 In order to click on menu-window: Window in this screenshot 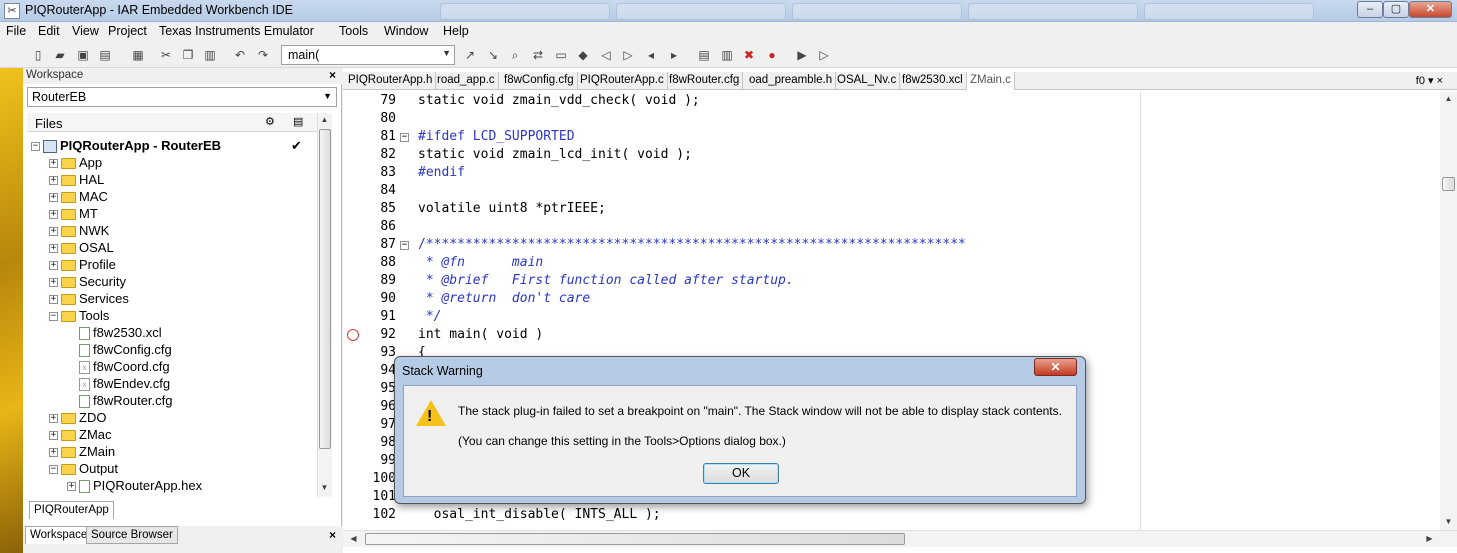, I will do `click(406, 31)`.